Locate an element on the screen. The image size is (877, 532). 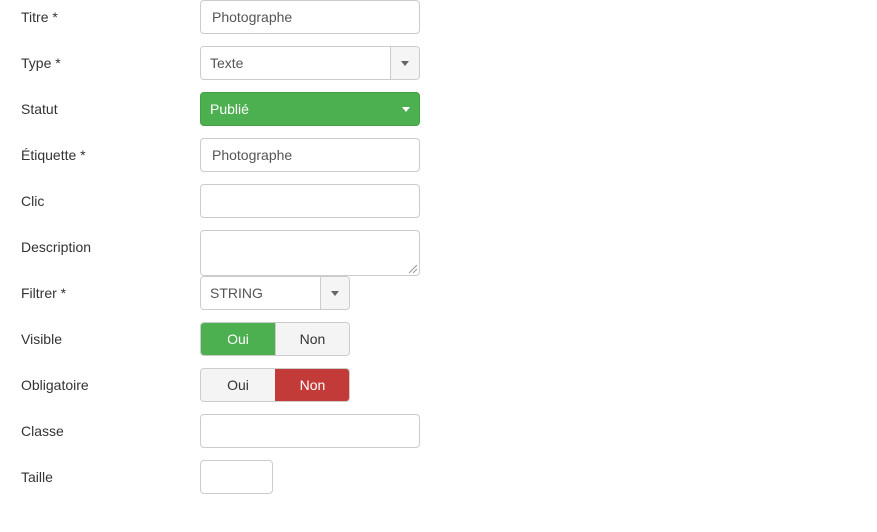
label-statut: Statut is located at coordinates (39, 109).